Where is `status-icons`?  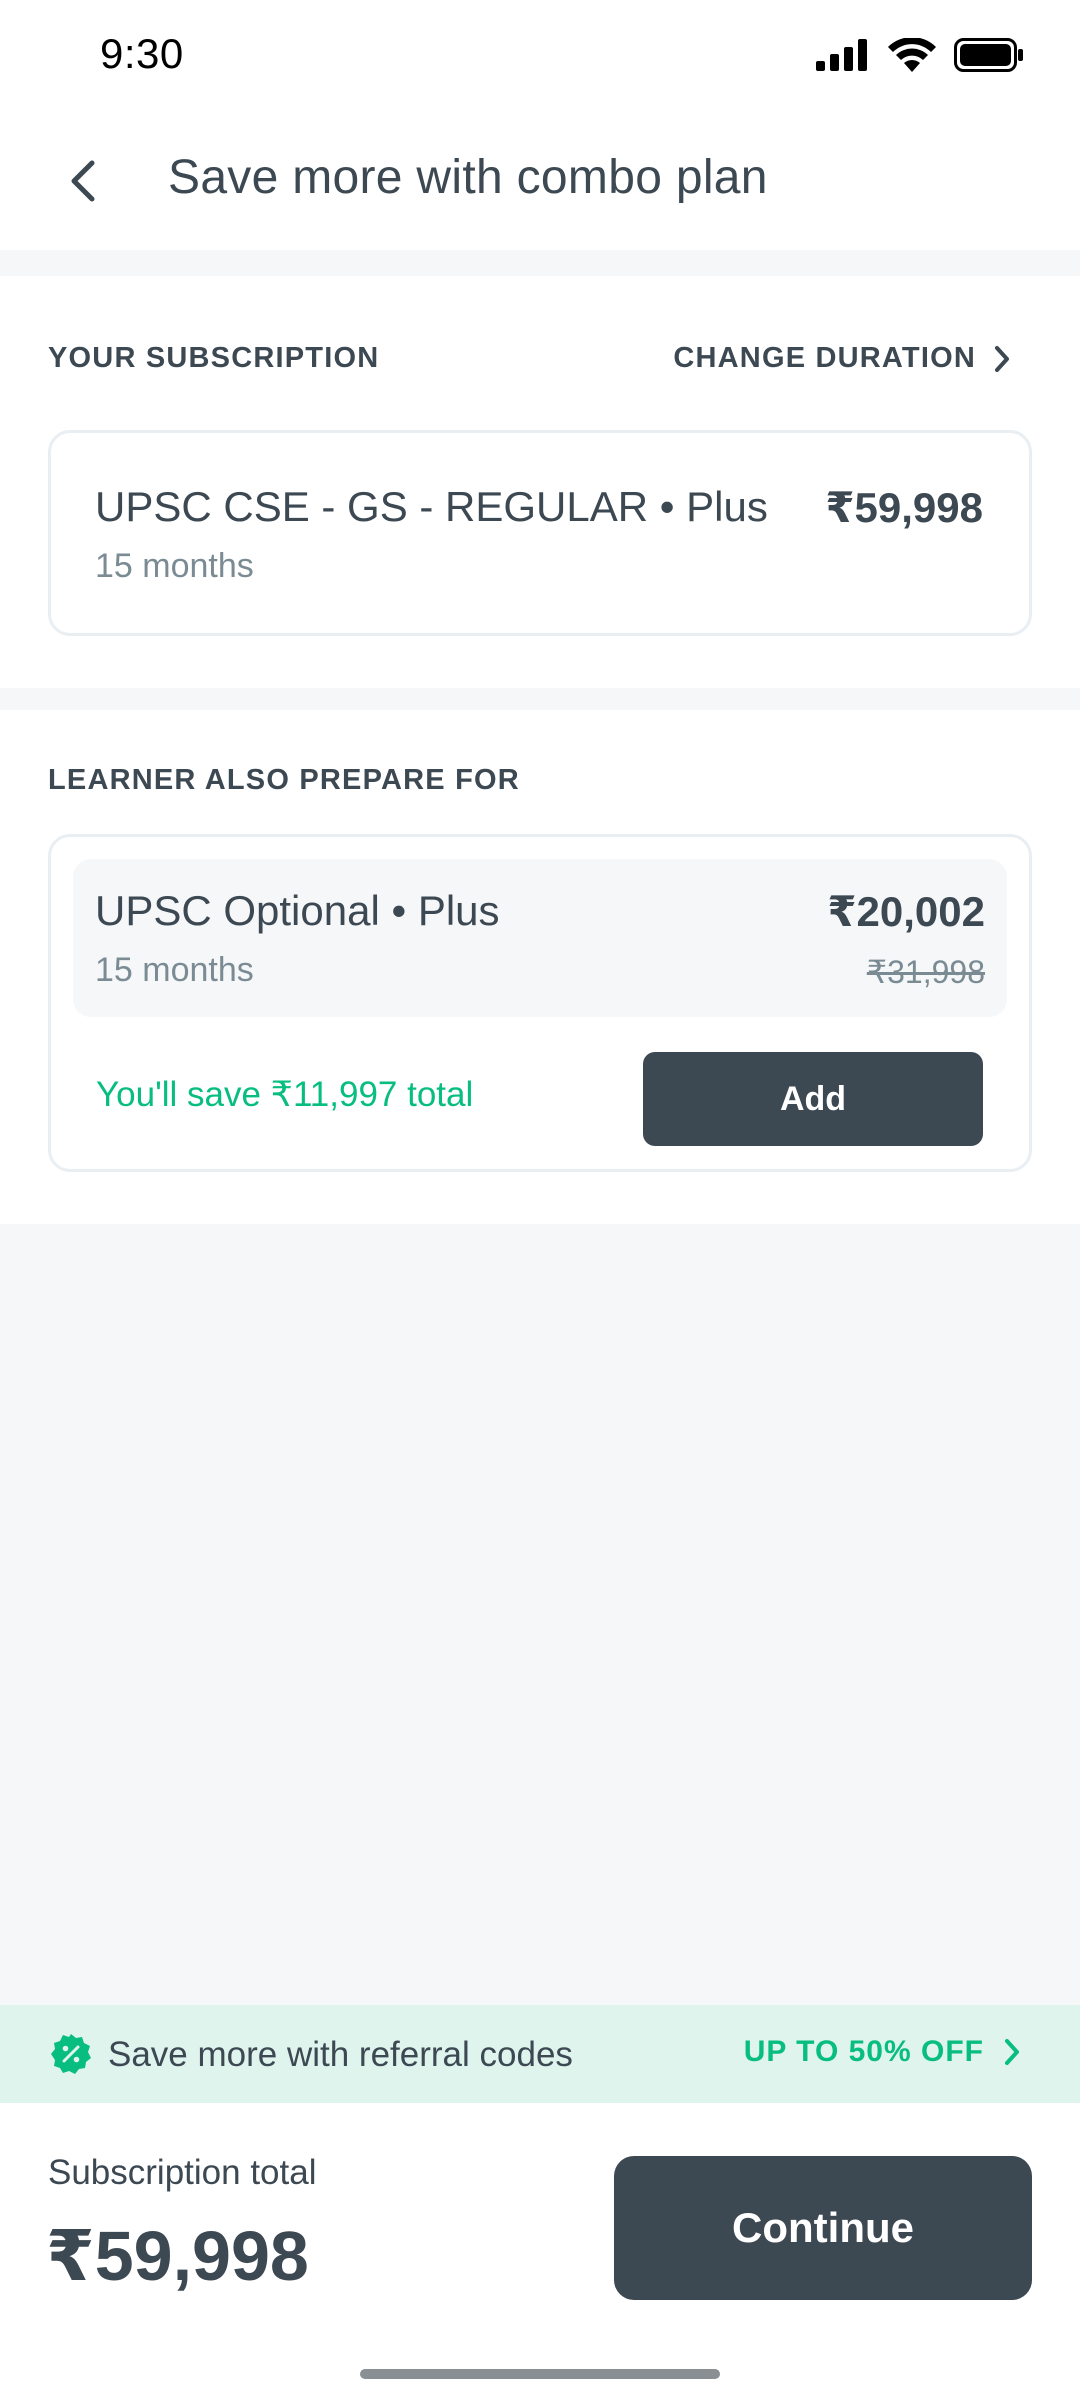
status-icons is located at coordinates (920, 55).